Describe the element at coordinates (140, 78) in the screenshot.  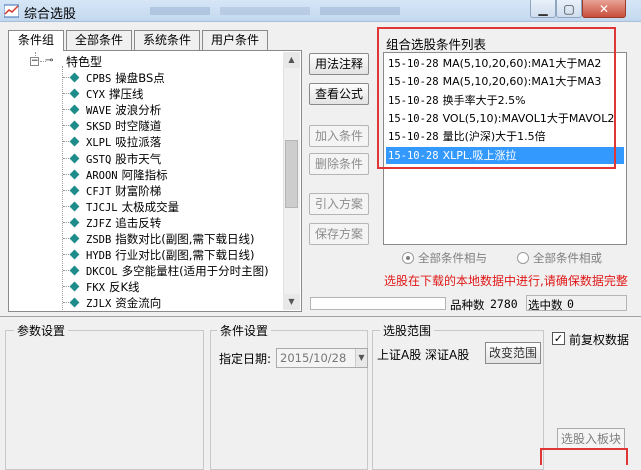
I see `tree-item-name: 操盘BS点` at that location.